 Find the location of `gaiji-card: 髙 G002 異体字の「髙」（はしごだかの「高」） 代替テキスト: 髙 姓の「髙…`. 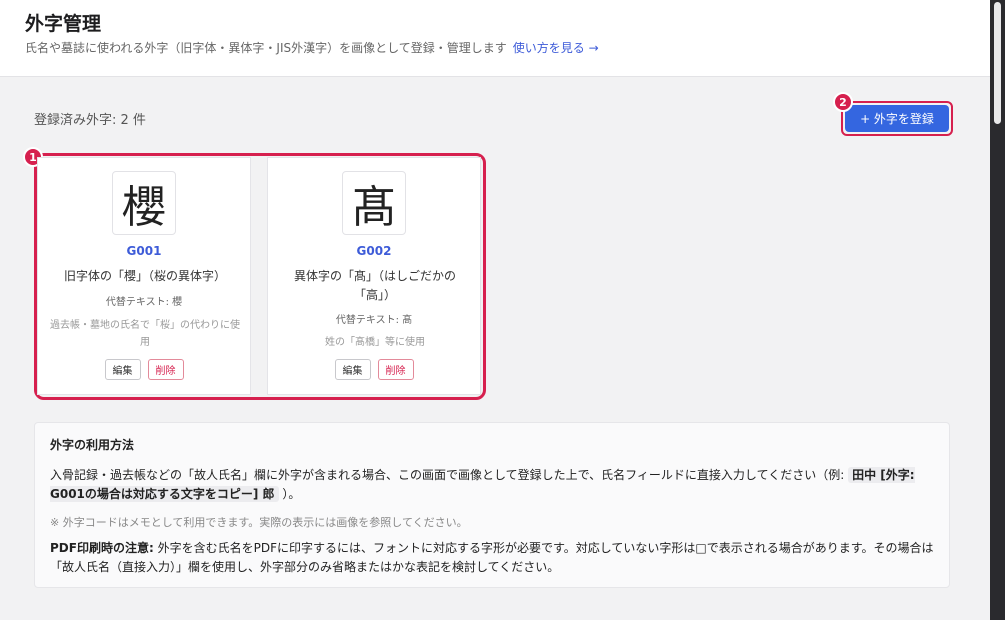

gaiji-card: 髙 G002 異体字の「髙」（はしごだかの「高」） 代替テキスト: 髙 姓の「髙… is located at coordinates (374, 276).